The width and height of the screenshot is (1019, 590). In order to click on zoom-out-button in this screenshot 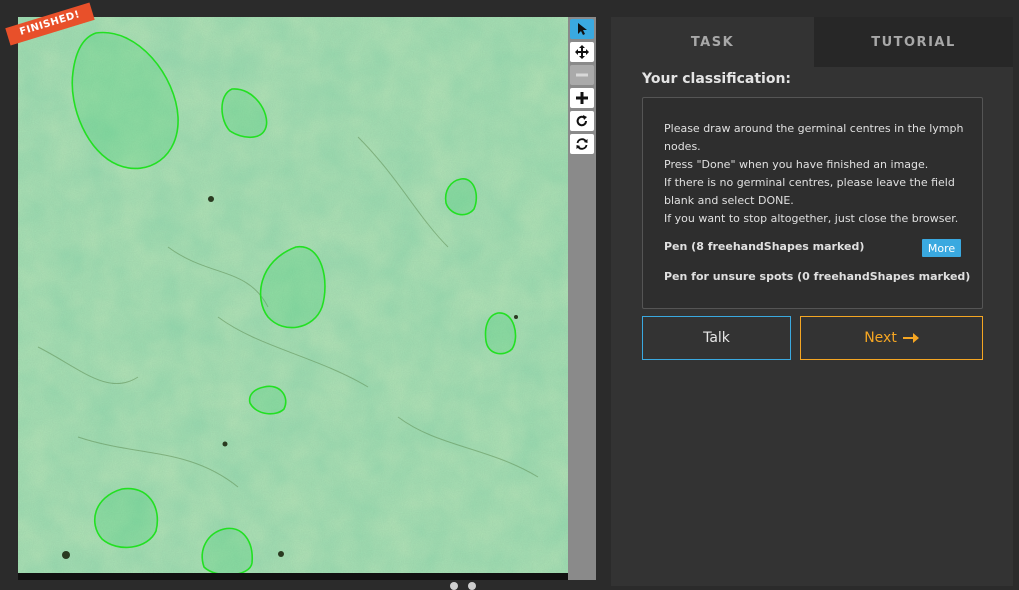, I will do `click(582, 75)`.